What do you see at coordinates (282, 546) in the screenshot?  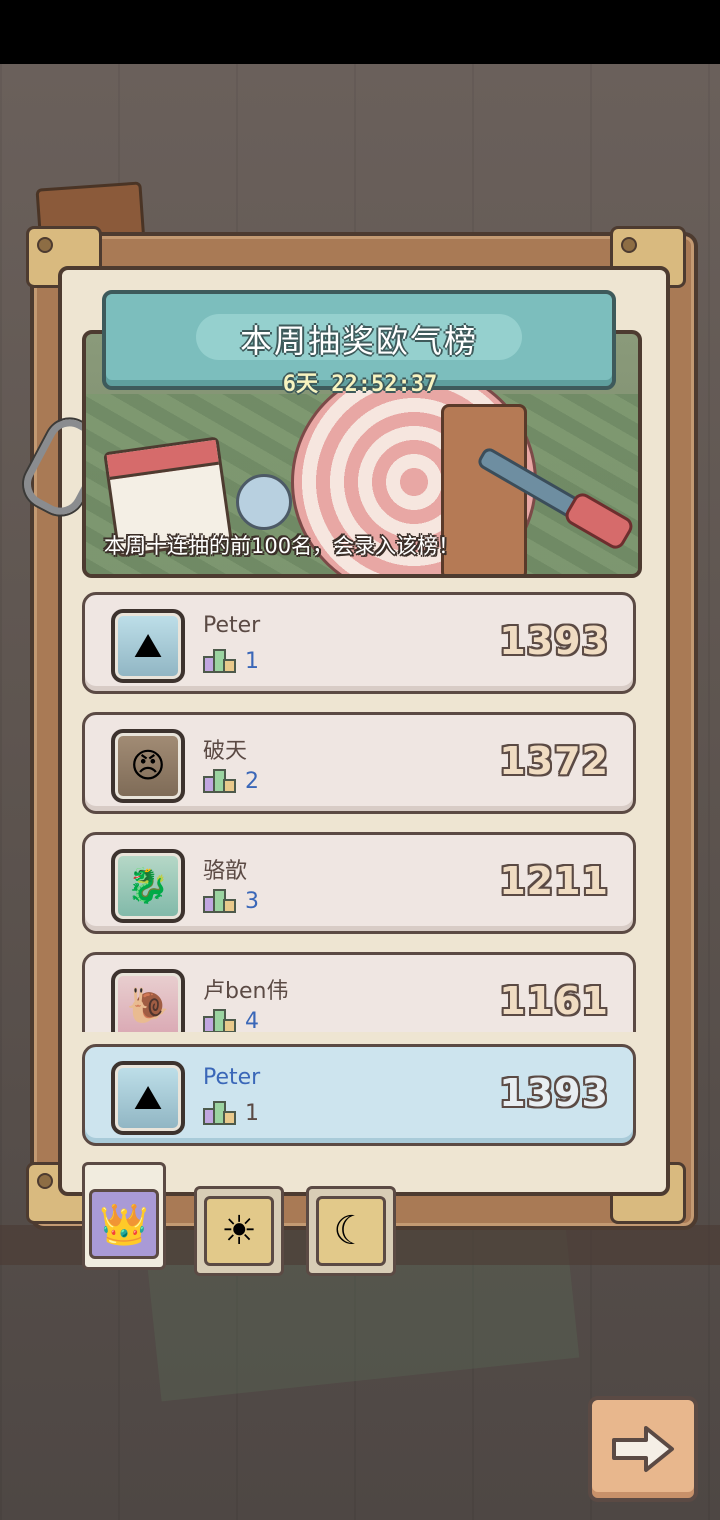 I see `banner-note: 本周十连抽的前100名，会录入该榜！` at bounding box center [282, 546].